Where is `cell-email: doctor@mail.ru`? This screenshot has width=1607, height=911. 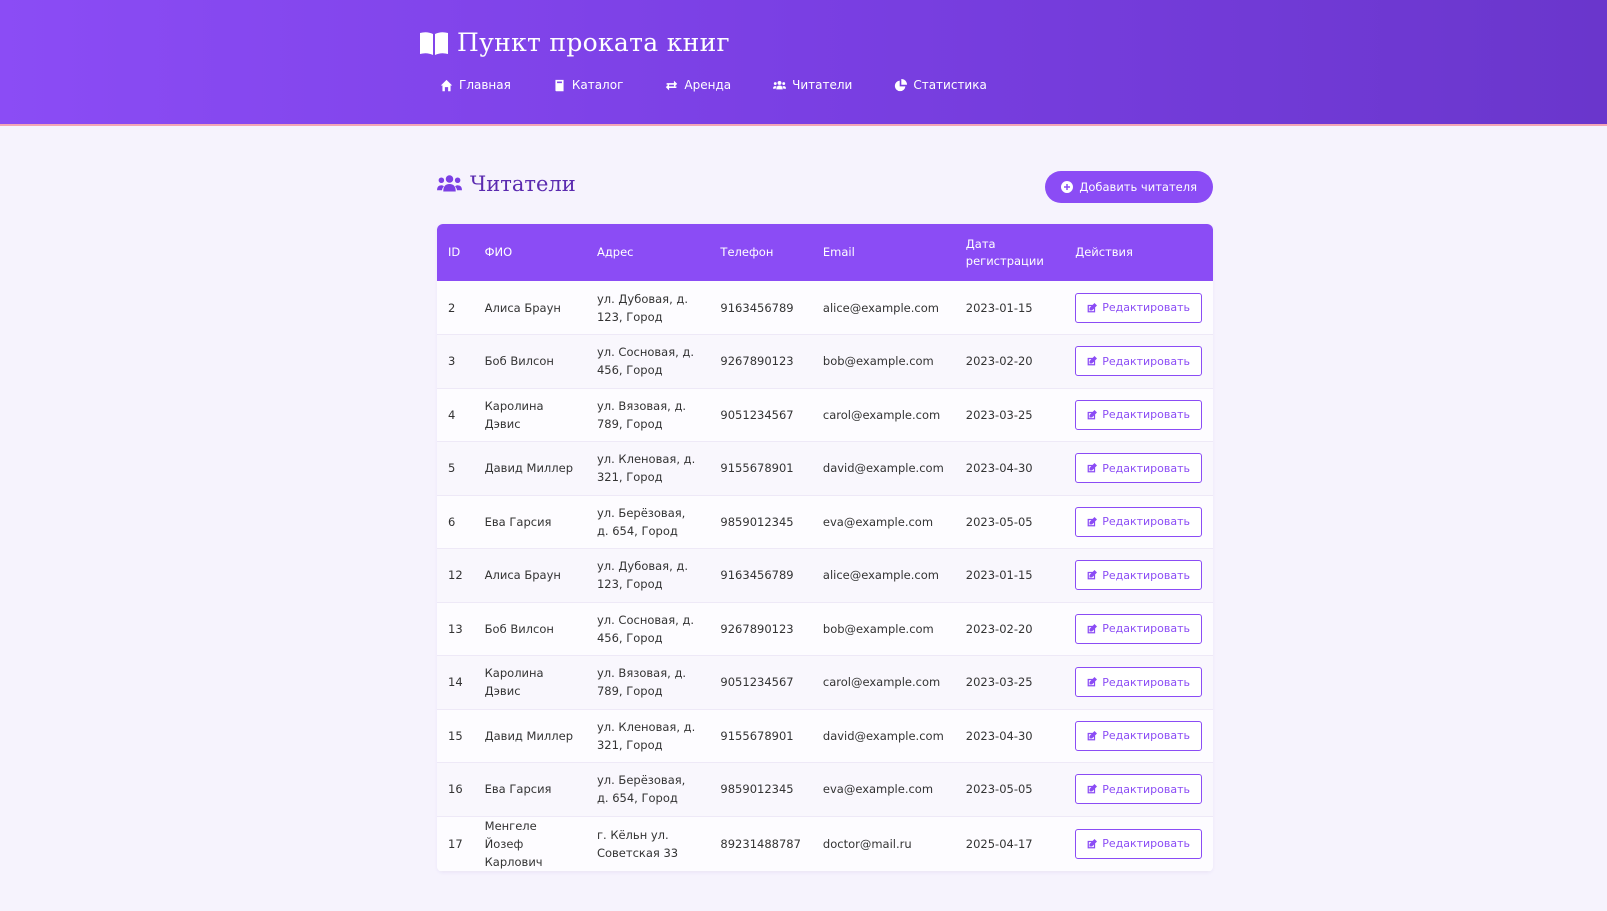
cell-email: doctor@mail.ru is located at coordinates (867, 843).